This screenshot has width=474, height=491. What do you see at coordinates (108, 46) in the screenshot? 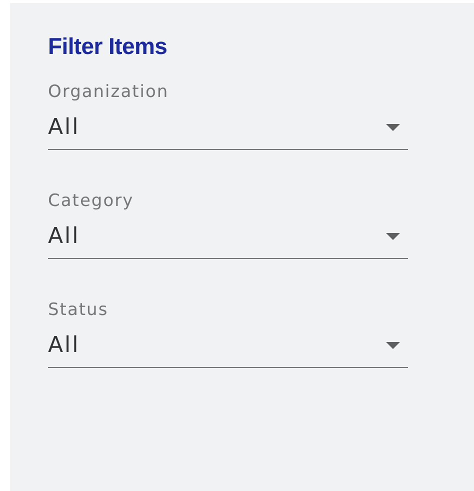
I see `panel-title: Filter Items` at bounding box center [108, 46].